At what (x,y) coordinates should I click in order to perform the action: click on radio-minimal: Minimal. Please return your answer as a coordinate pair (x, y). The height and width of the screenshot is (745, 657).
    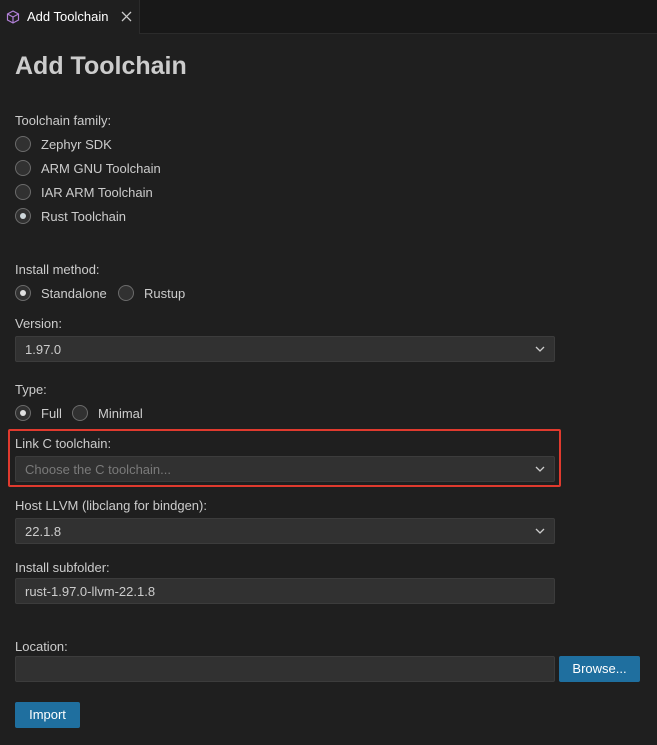
    Looking at the image, I should click on (107, 413).